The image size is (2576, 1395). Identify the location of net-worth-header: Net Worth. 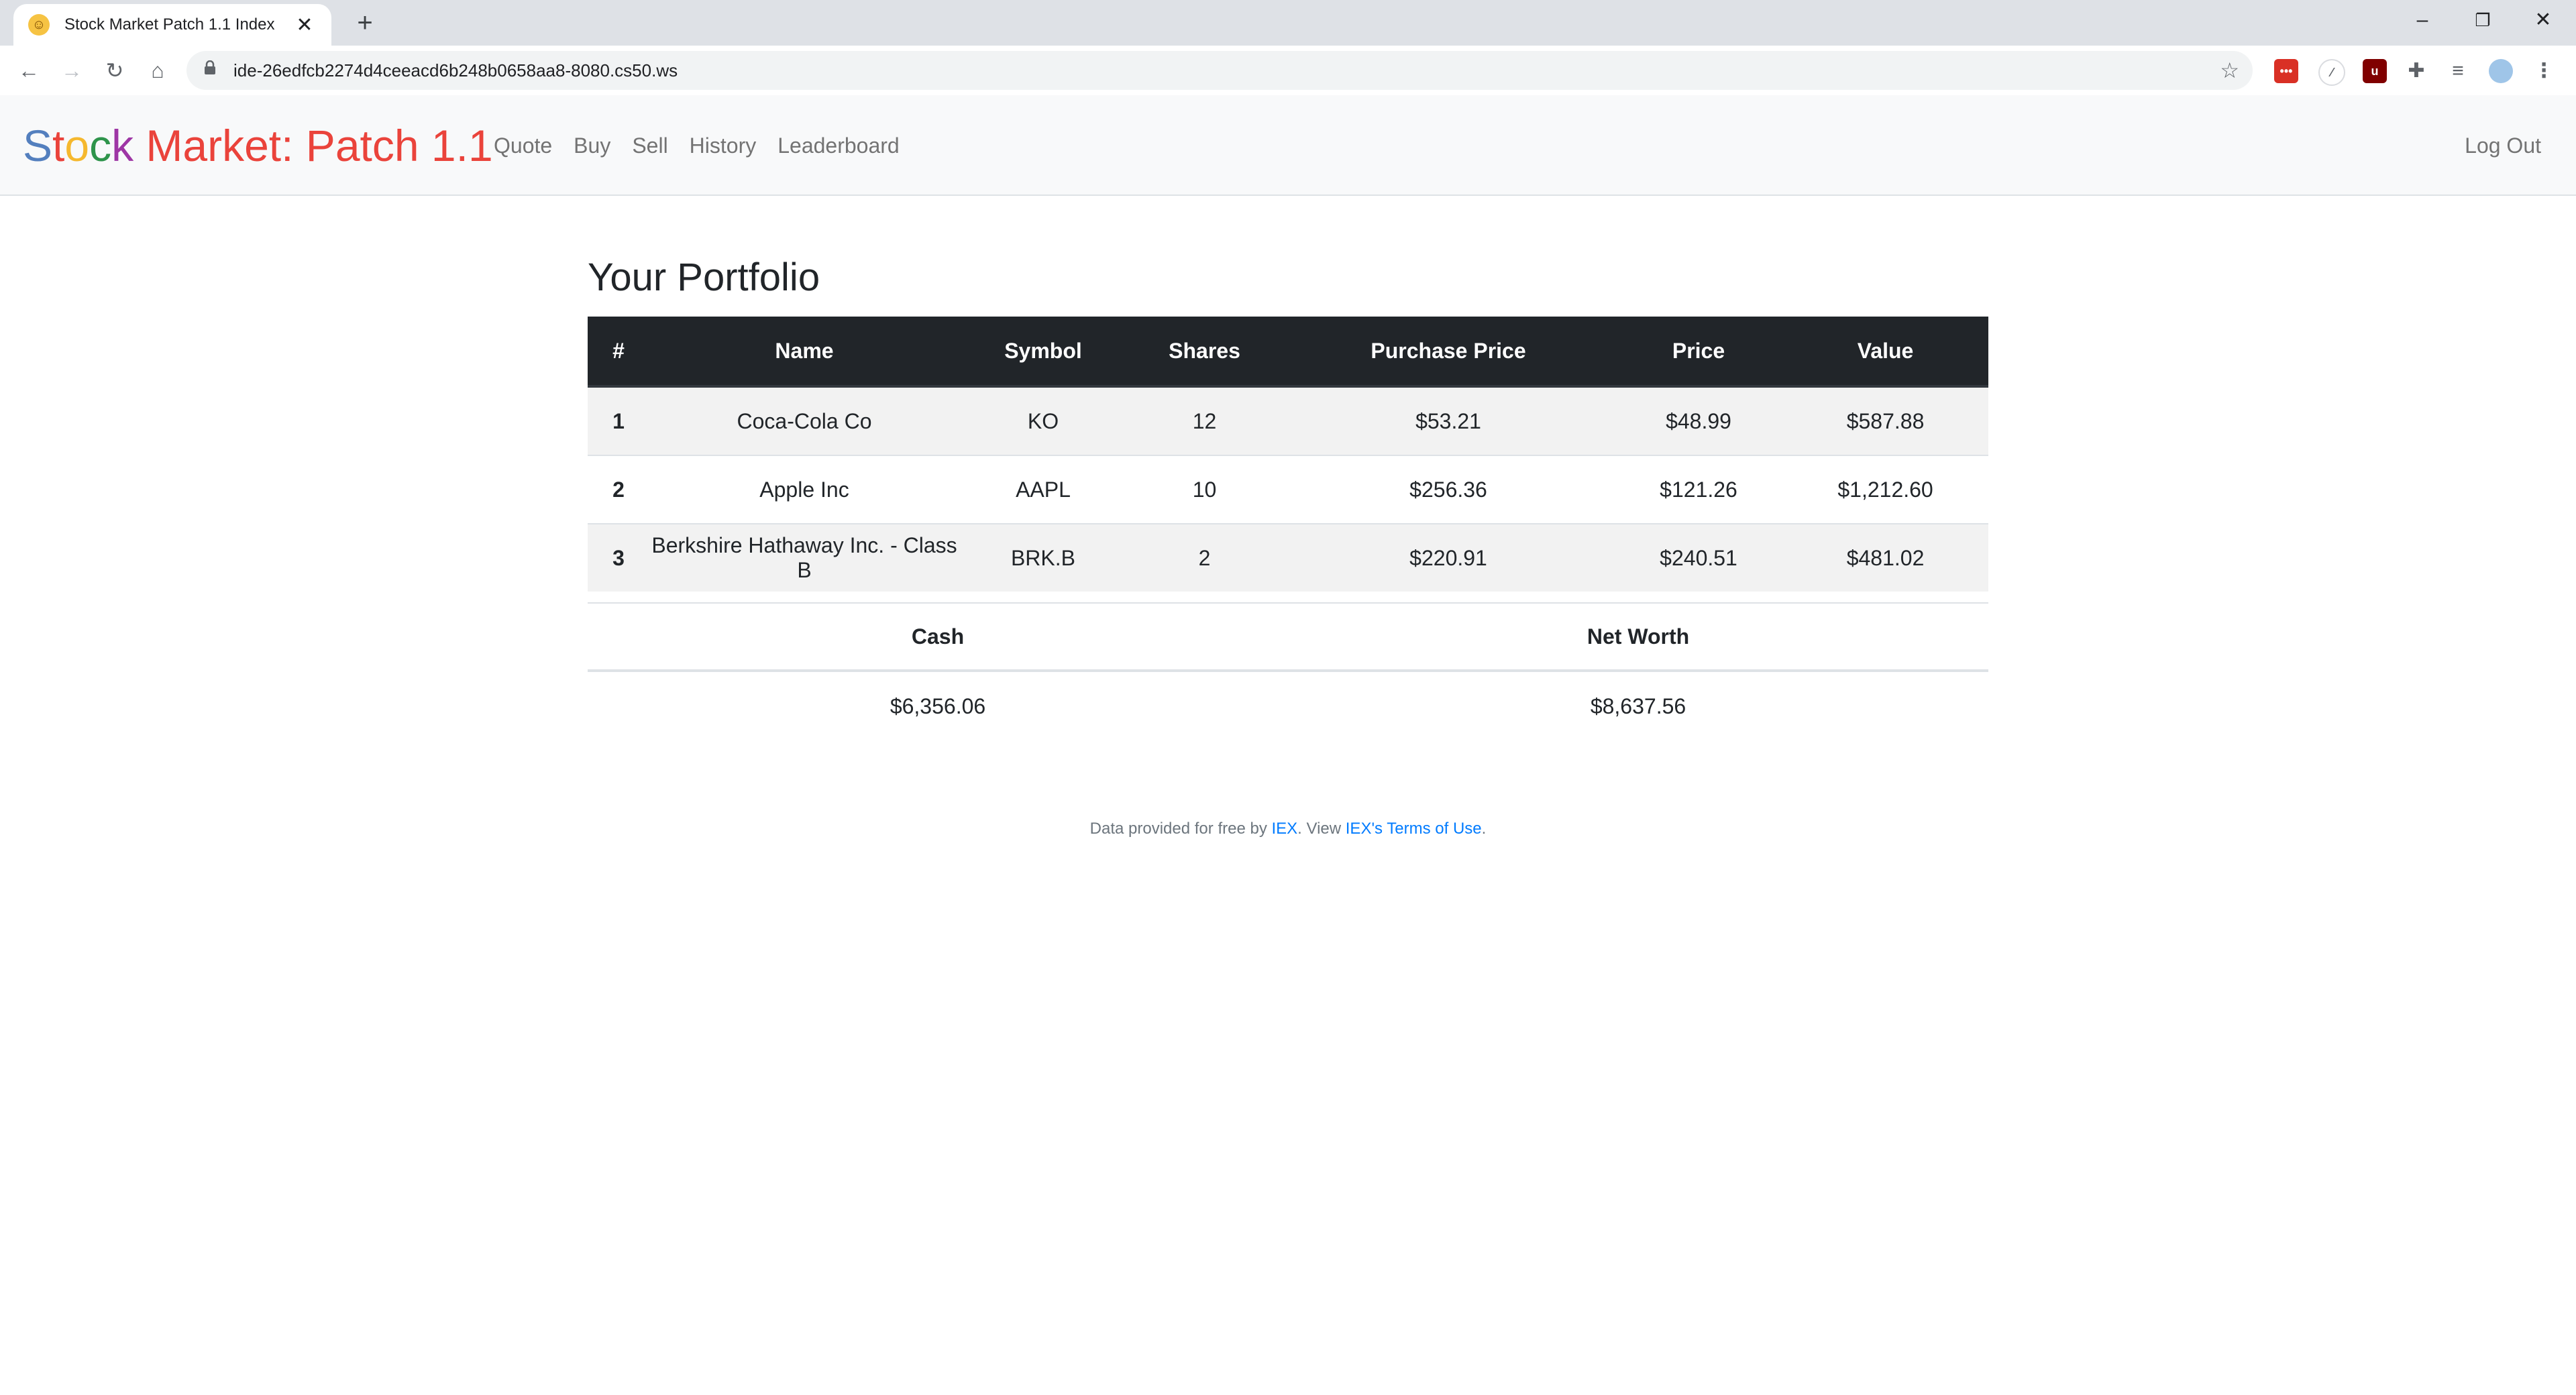
(1638, 637).